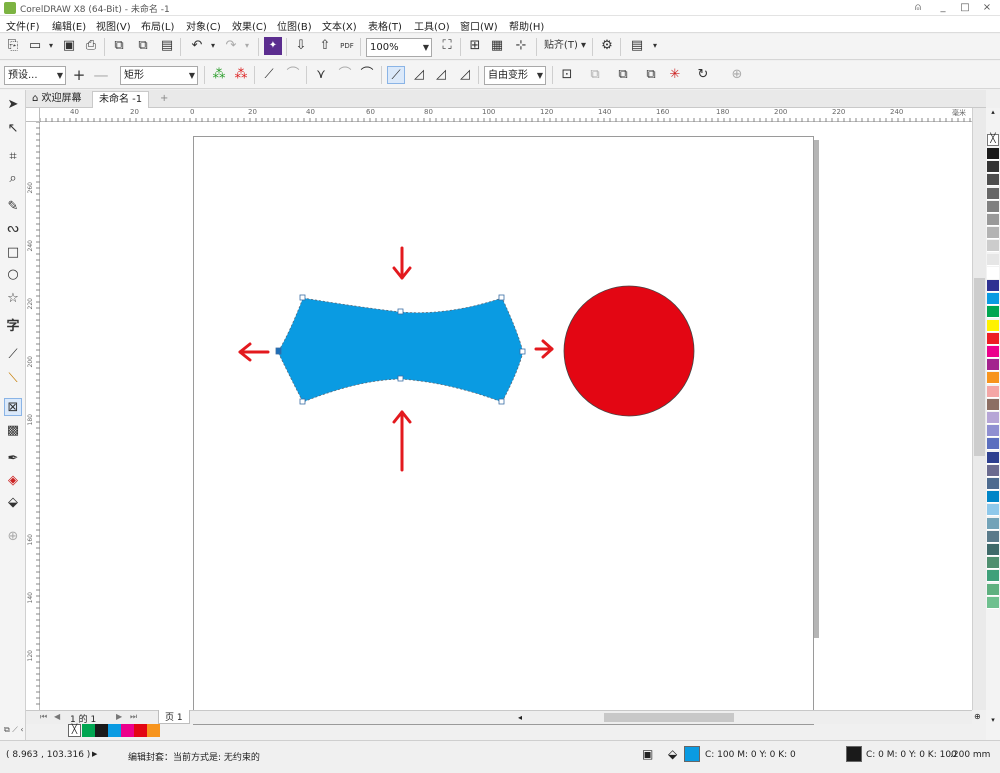  Describe the element at coordinates (13, 327) in the screenshot. I see `text-tool-icon: 字` at that location.